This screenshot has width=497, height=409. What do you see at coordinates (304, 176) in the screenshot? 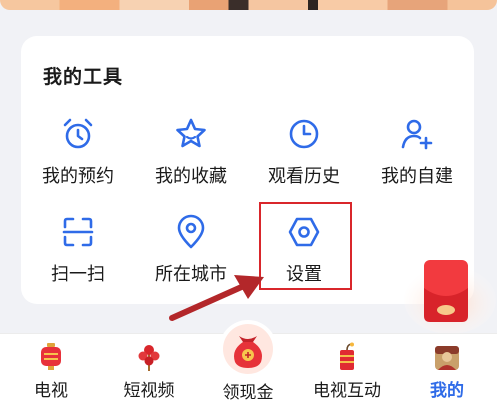
I see `tool-label: 观看历史` at bounding box center [304, 176].